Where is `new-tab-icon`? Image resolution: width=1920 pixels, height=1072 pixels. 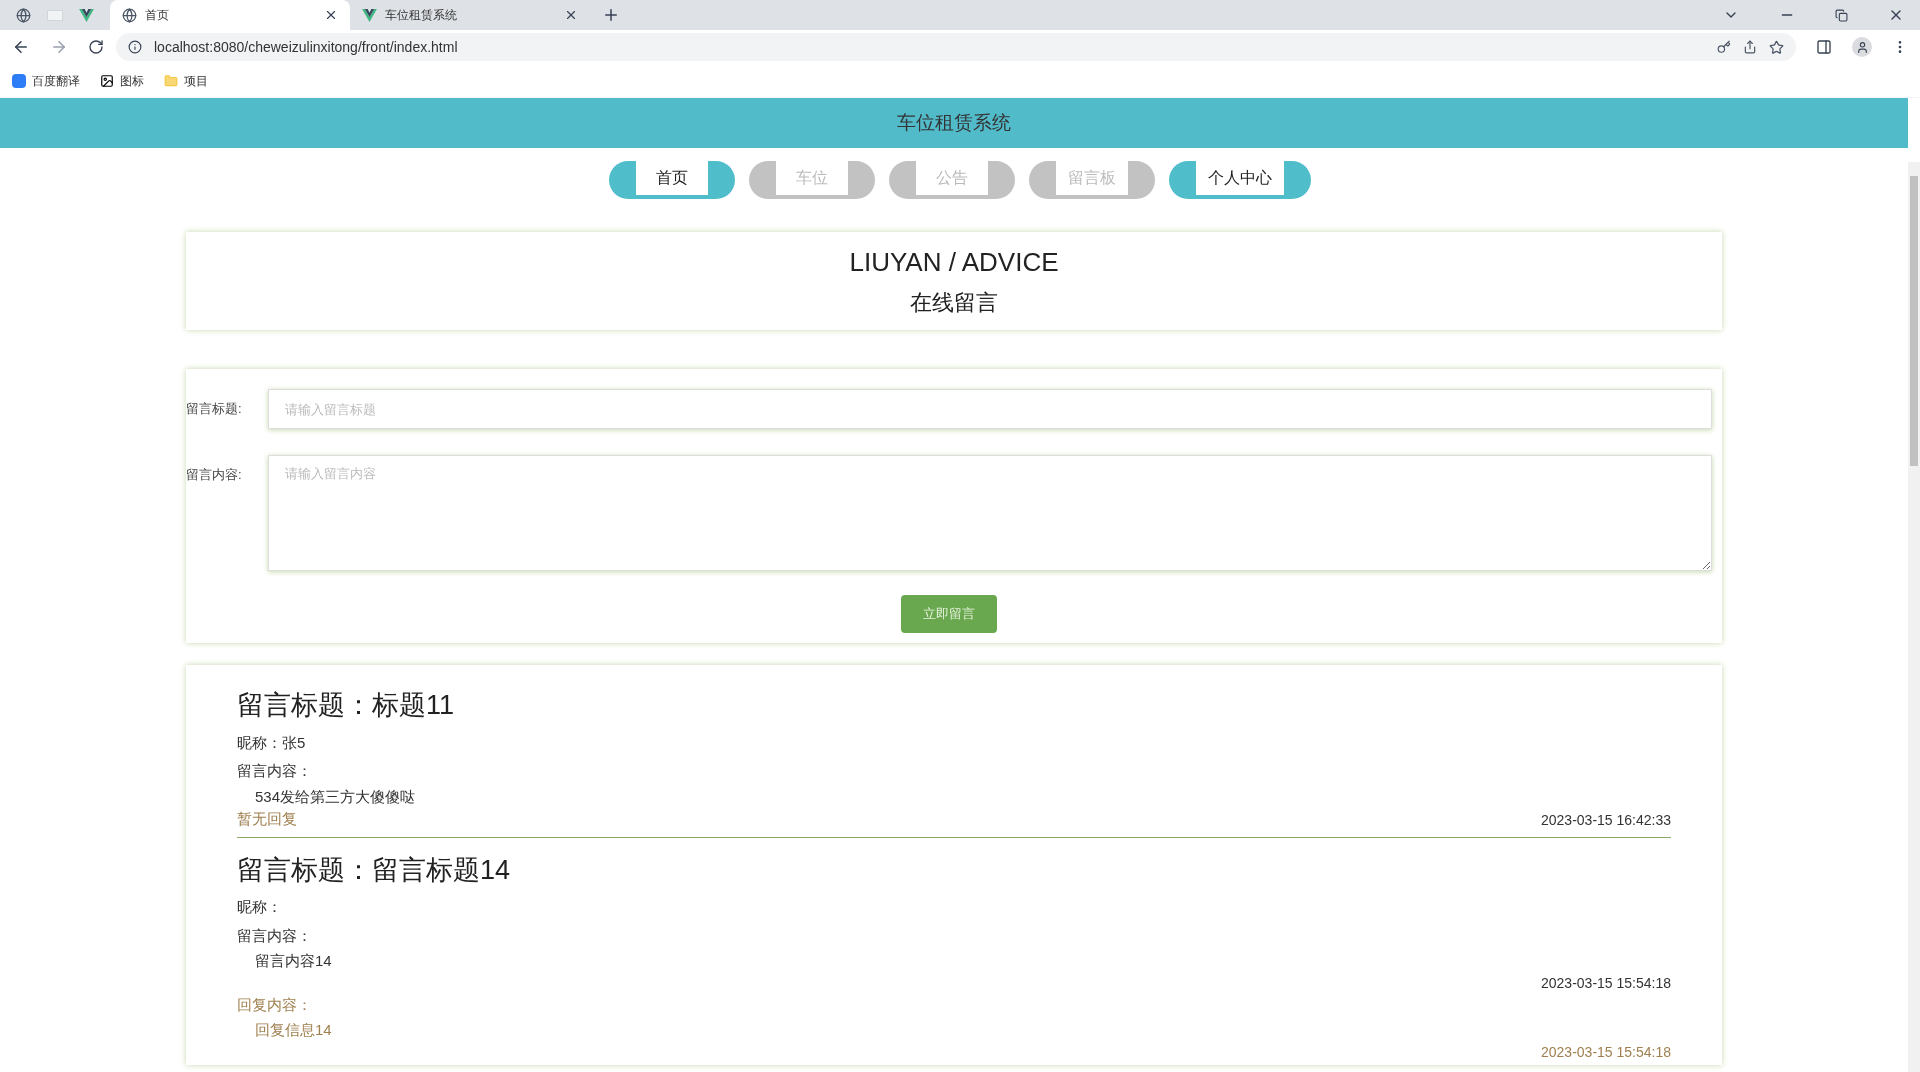 new-tab-icon is located at coordinates (611, 15).